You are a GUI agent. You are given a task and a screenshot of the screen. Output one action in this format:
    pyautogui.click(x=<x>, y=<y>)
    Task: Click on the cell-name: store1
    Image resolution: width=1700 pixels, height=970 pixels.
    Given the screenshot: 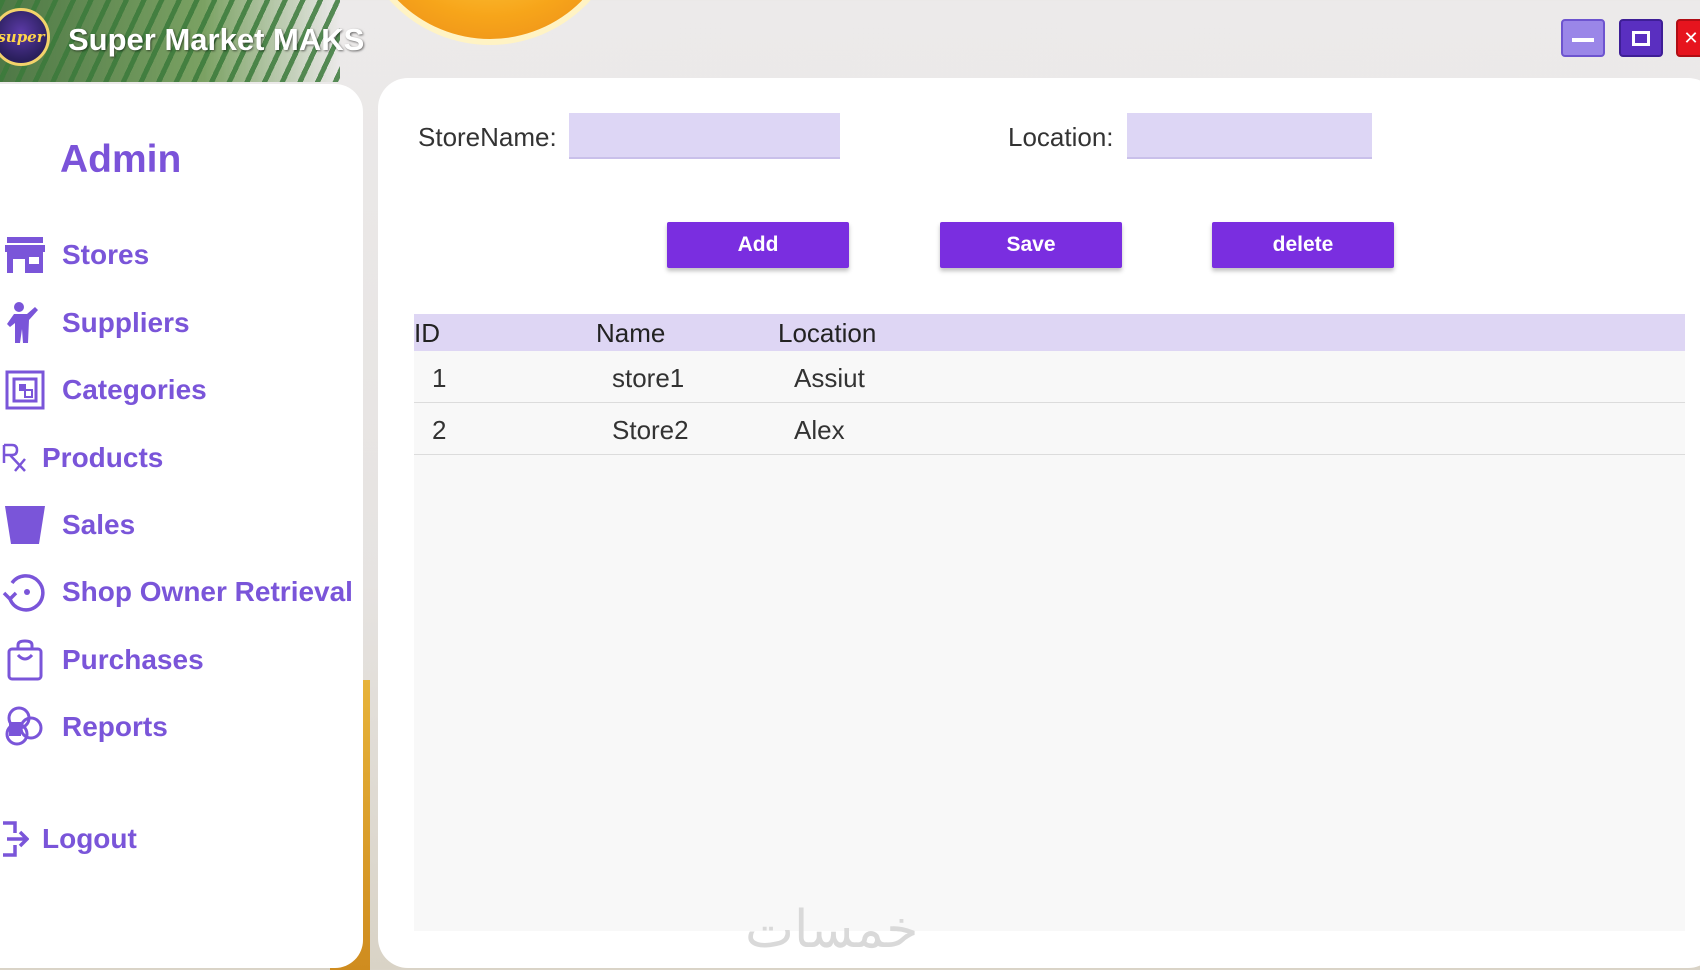 What is the action you would take?
    pyautogui.click(x=648, y=378)
    